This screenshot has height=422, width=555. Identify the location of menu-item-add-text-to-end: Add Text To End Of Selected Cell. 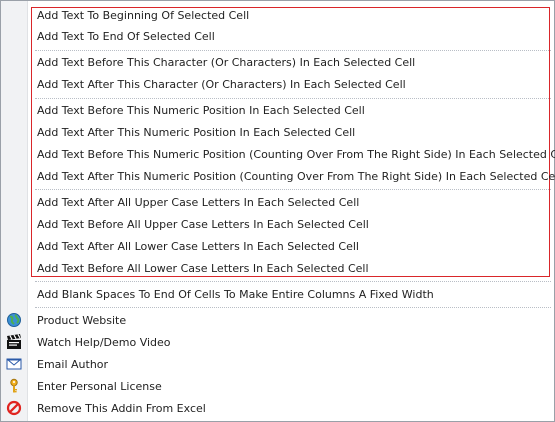
(289, 37).